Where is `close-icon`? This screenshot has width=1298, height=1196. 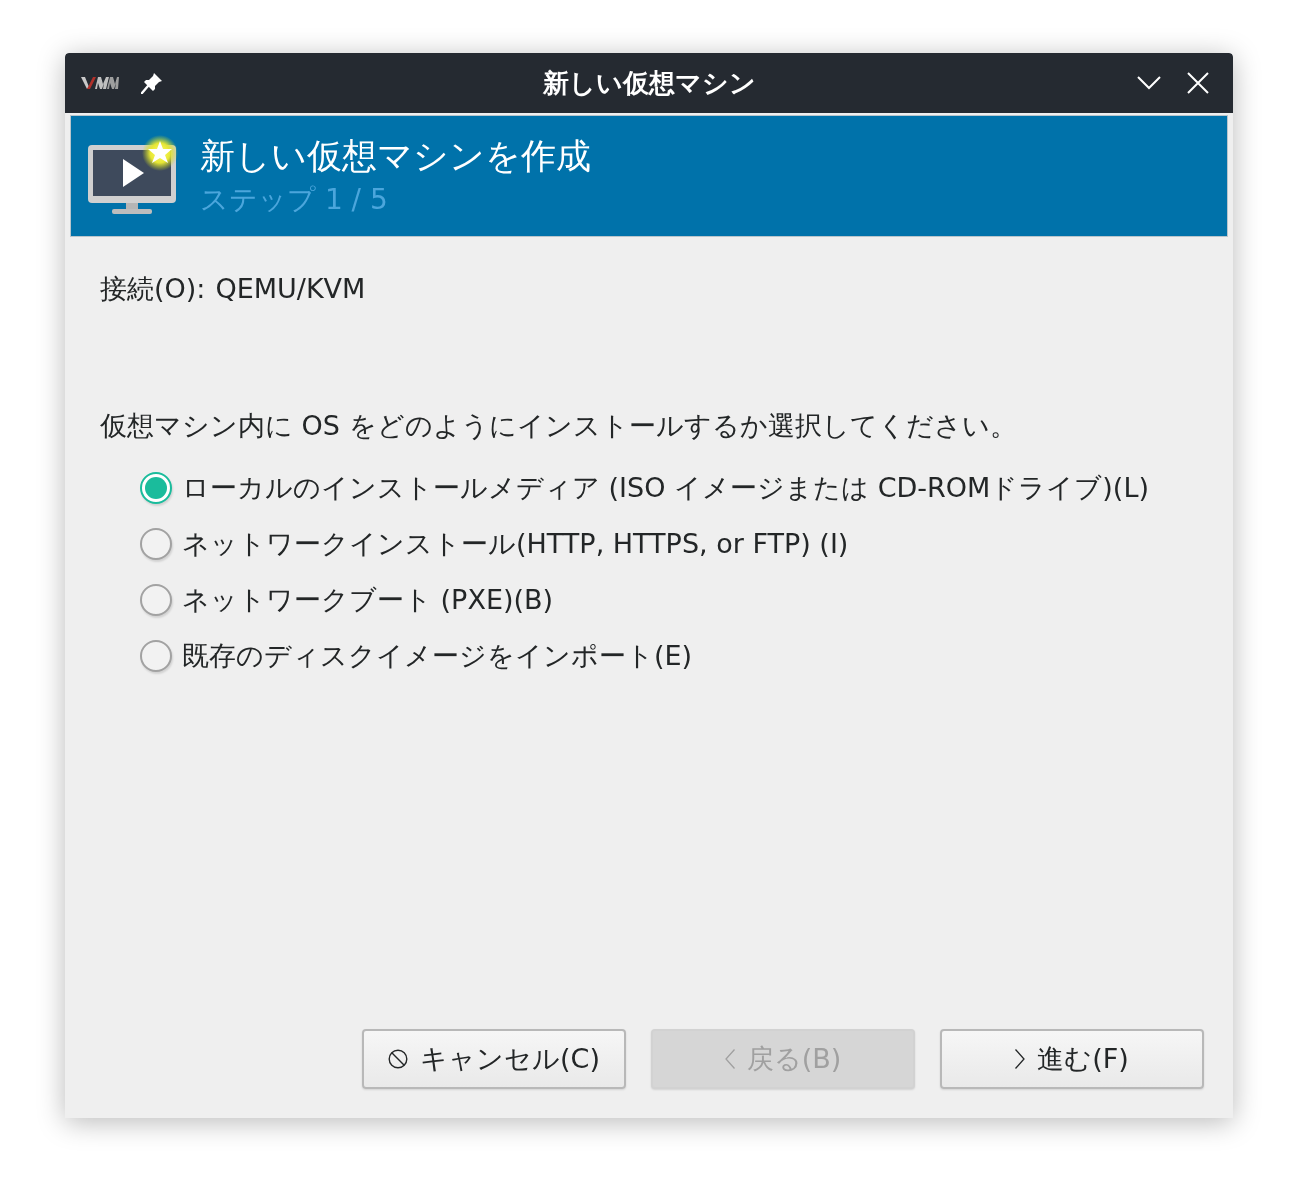 close-icon is located at coordinates (1198, 83).